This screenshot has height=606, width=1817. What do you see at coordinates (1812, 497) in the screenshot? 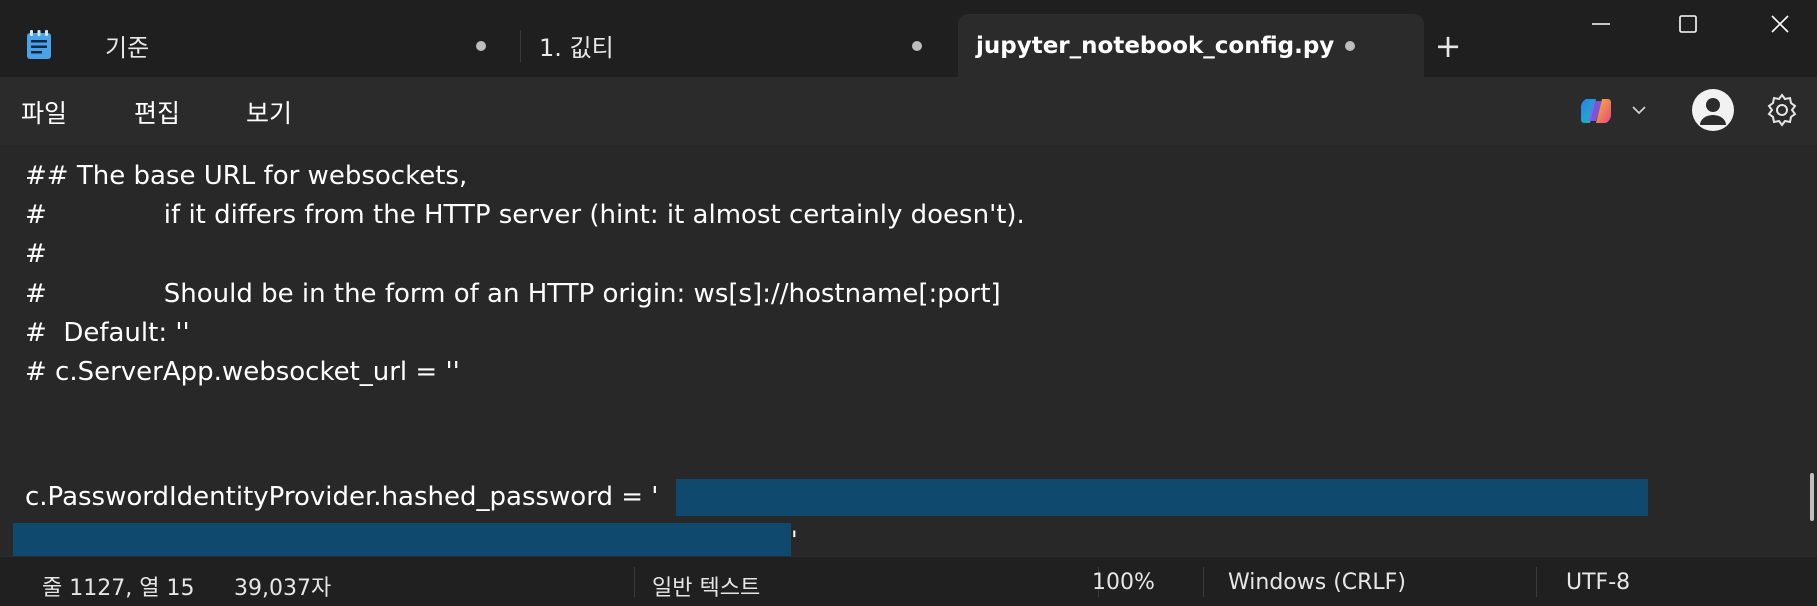
I see `vertical-scrollbar` at bounding box center [1812, 497].